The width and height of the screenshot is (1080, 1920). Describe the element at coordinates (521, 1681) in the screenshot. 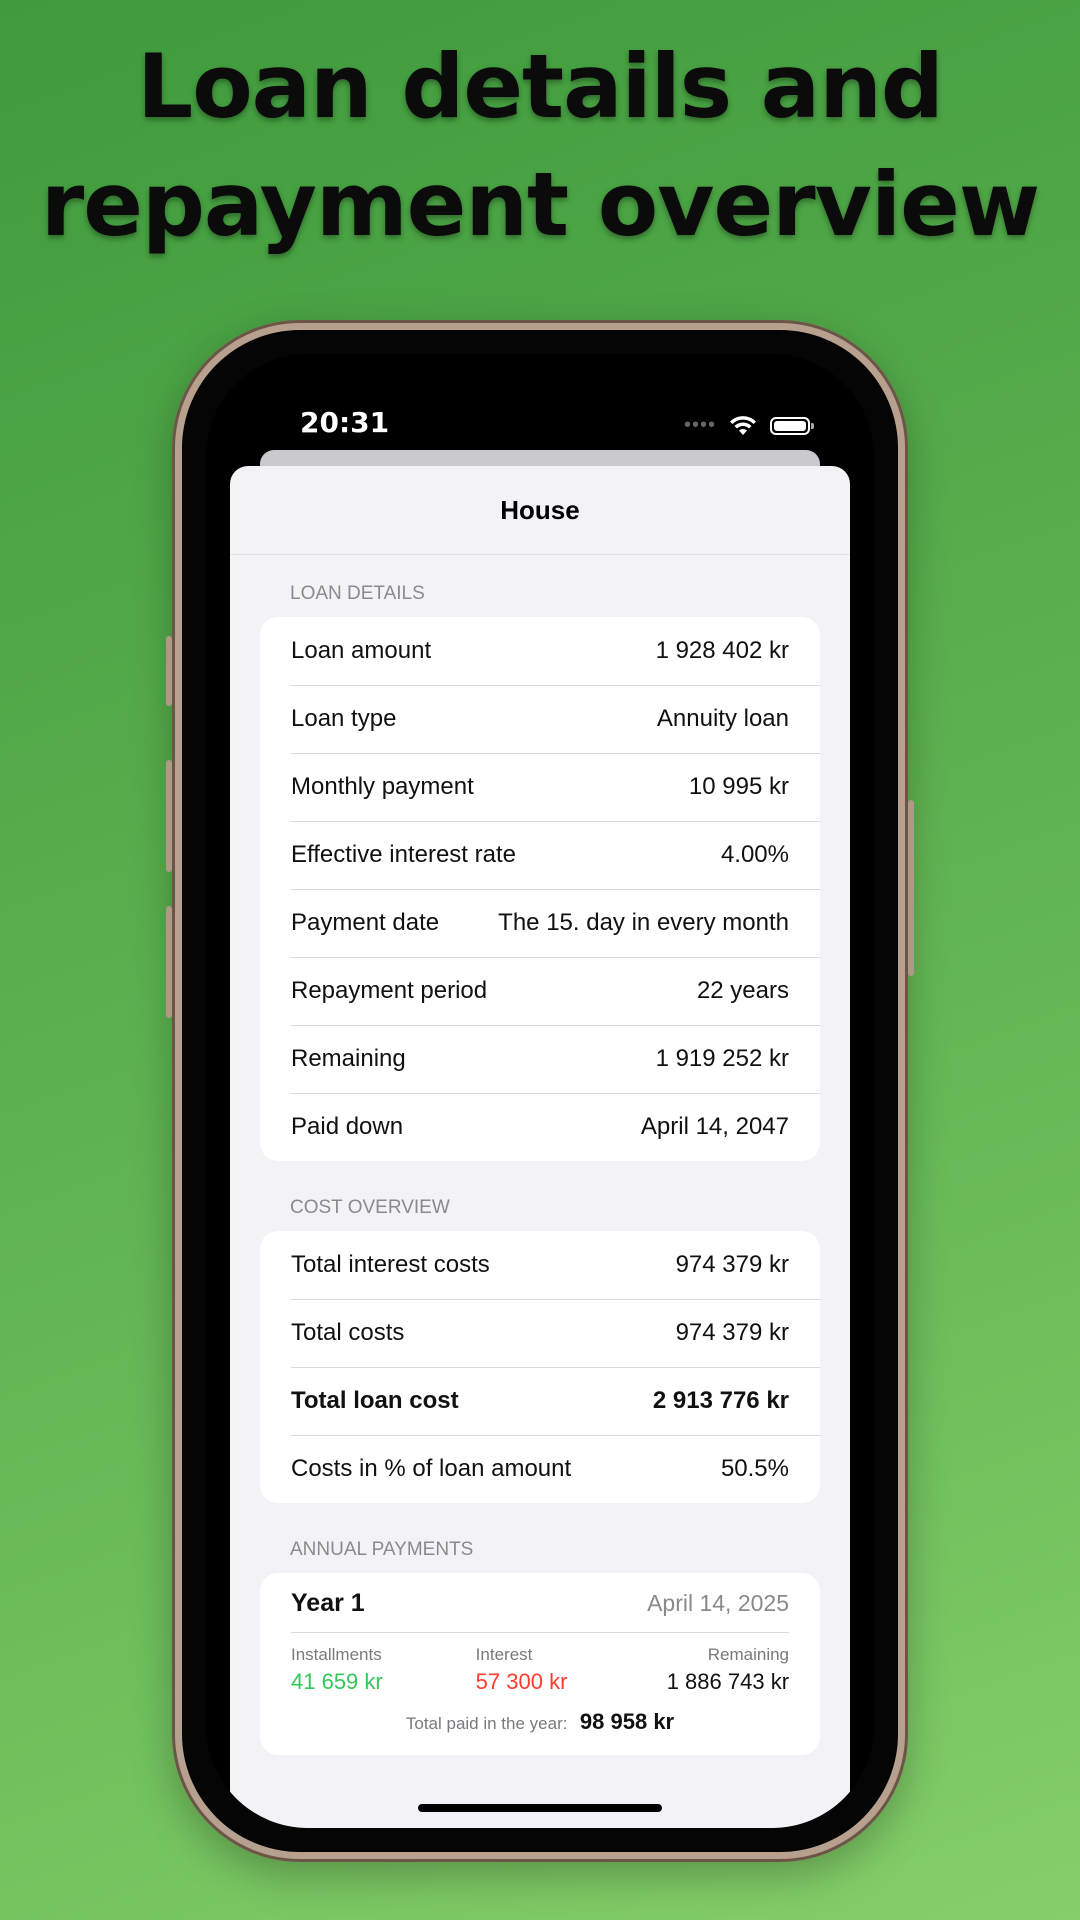

I see `interest-value: 57 300 kr` at that location.